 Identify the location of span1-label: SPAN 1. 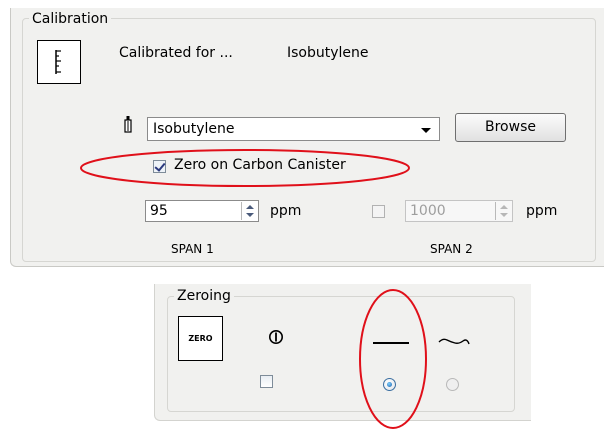
(192, 249).